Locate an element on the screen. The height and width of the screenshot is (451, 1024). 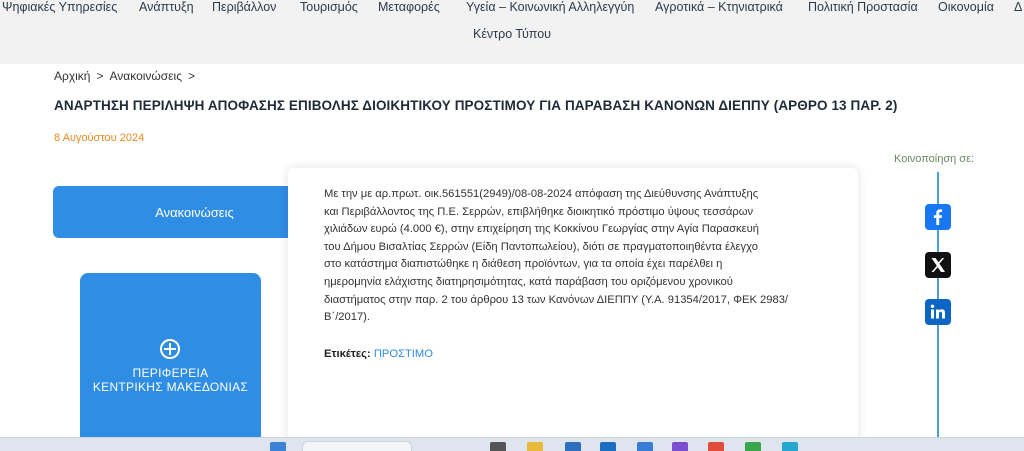
nav-item-transport: Μεταφορές is located at coordinates (409, 7).